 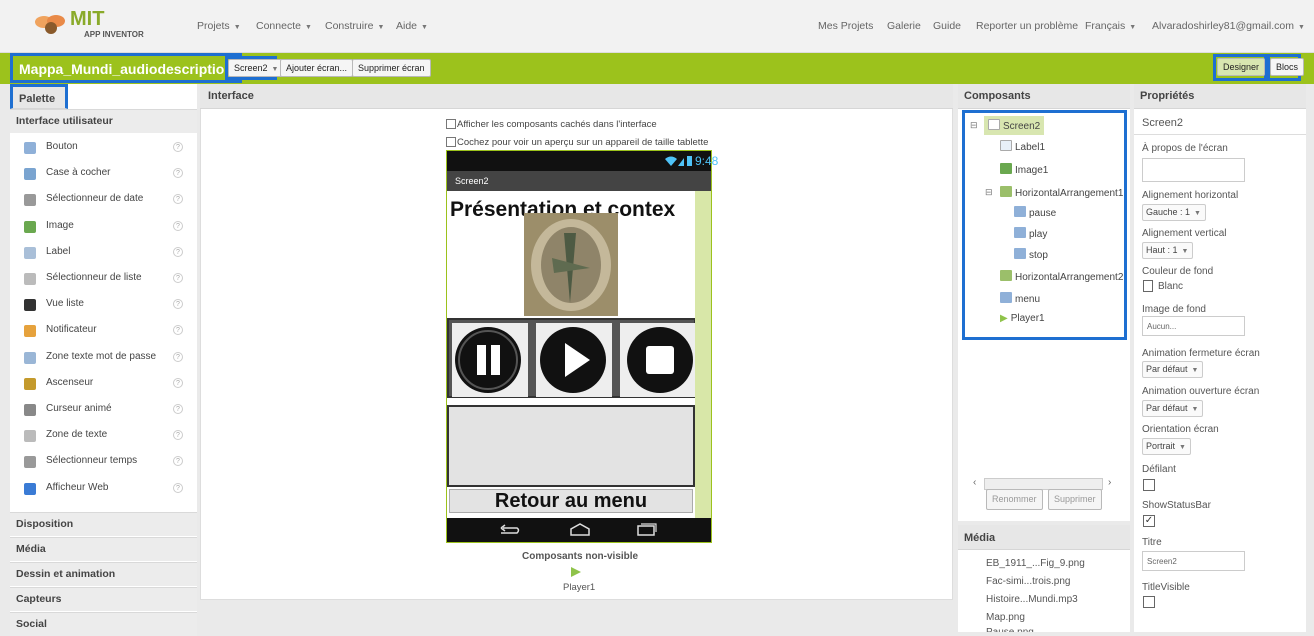 I want to click on category-layout: Disposition, so click(x=103, y=524).